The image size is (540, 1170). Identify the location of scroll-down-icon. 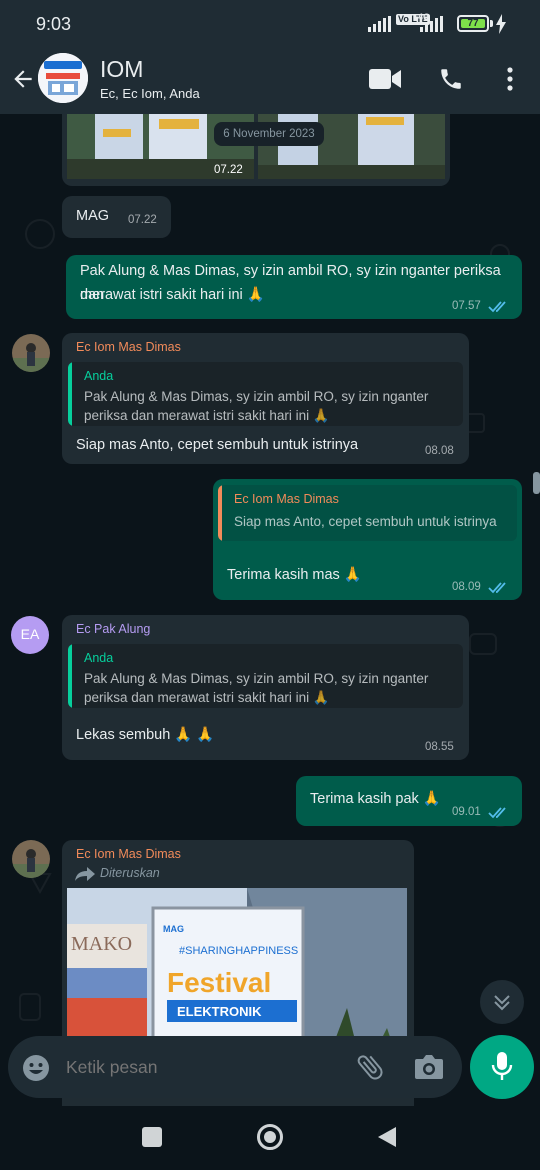
(502, 1003).